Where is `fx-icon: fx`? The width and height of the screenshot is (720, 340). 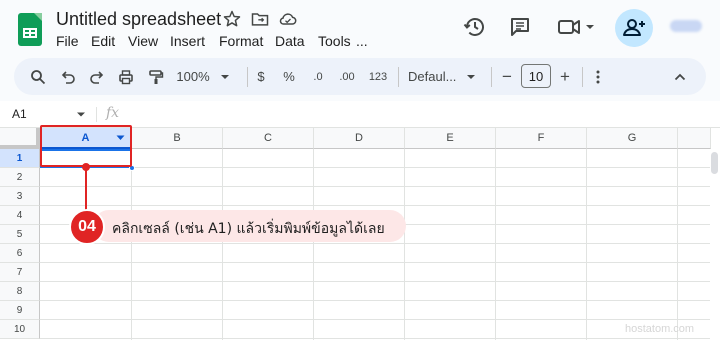
fx-icon: fx is located at coordinates (113, 113).